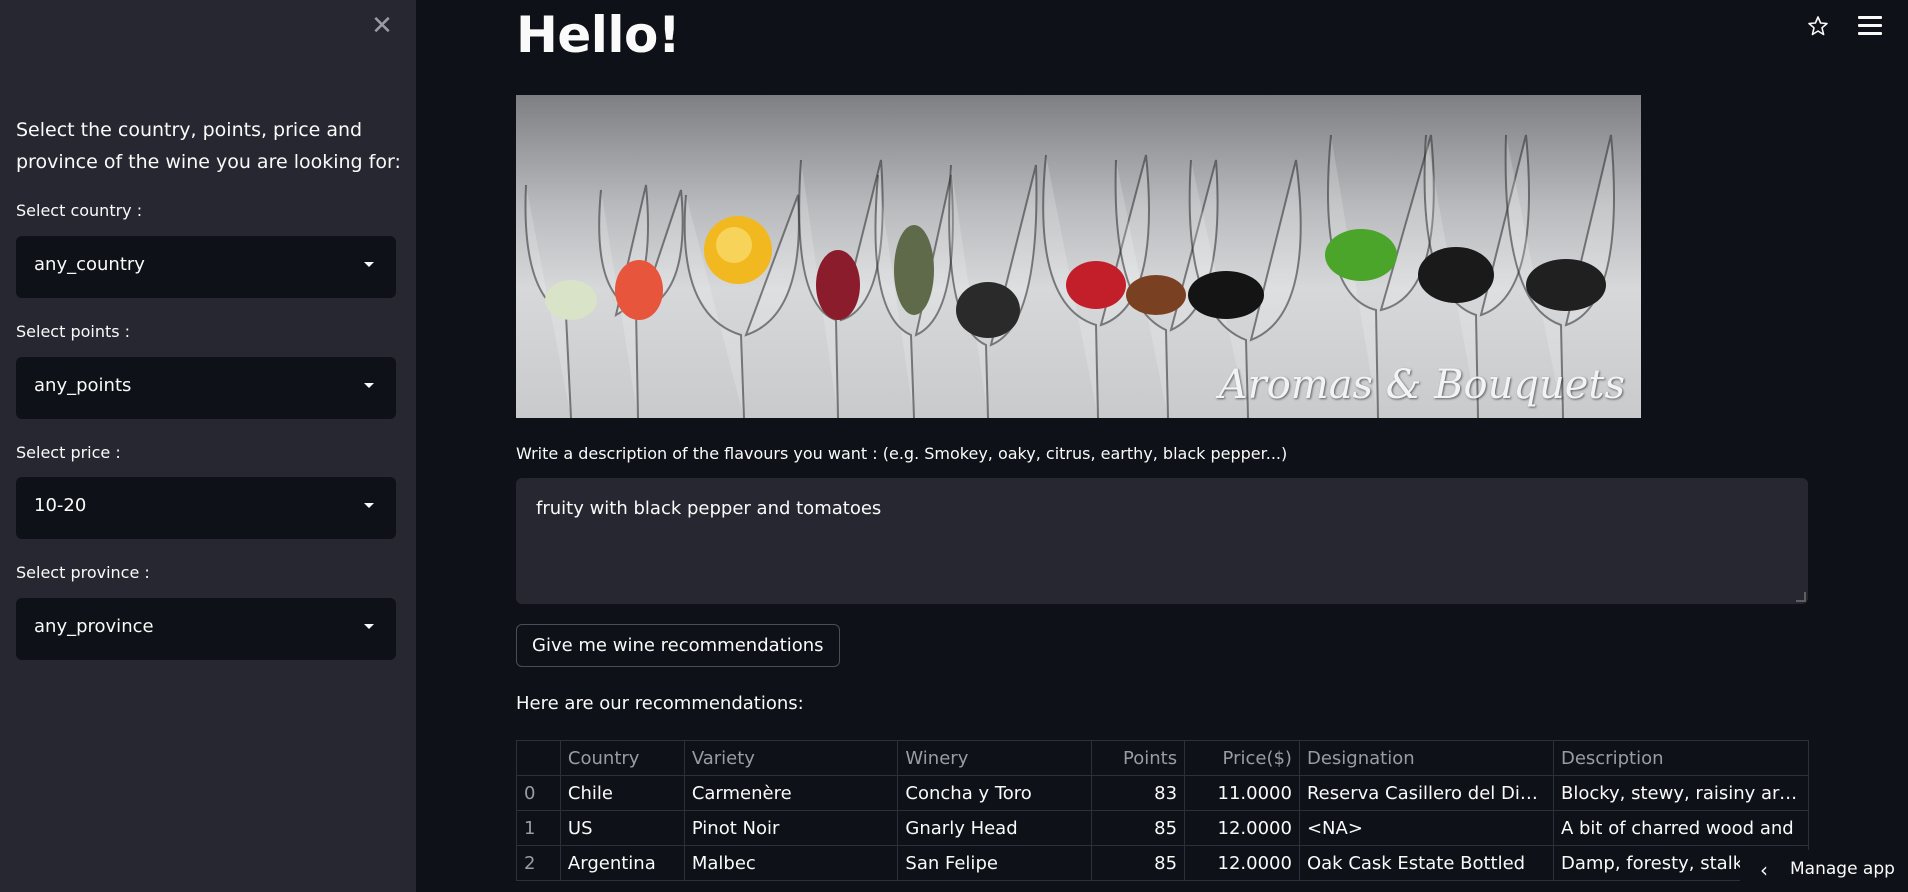 This screenshot has width=1908, height=892. What do you see at coordinates (538, 828) in the screenshot?
I see `row-index: 1` at bounding box center [538, 828].